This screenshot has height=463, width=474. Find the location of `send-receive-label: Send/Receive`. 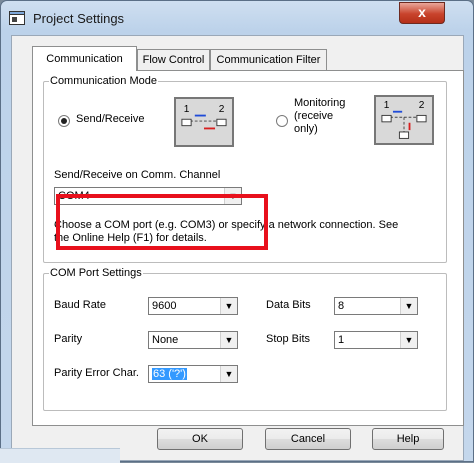

send-receive-label: Send/Receive is located at coordinates (110, 119).